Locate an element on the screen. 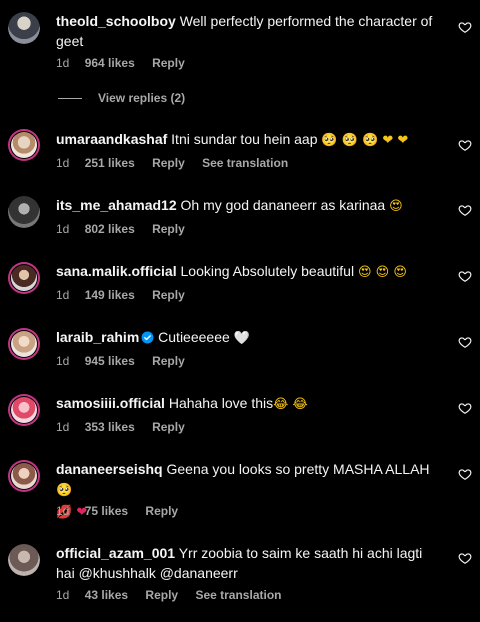 This screenshot has width=480, height=622. comment-meta: 1d 945 likes Reply is located at coordinates (127, 361).